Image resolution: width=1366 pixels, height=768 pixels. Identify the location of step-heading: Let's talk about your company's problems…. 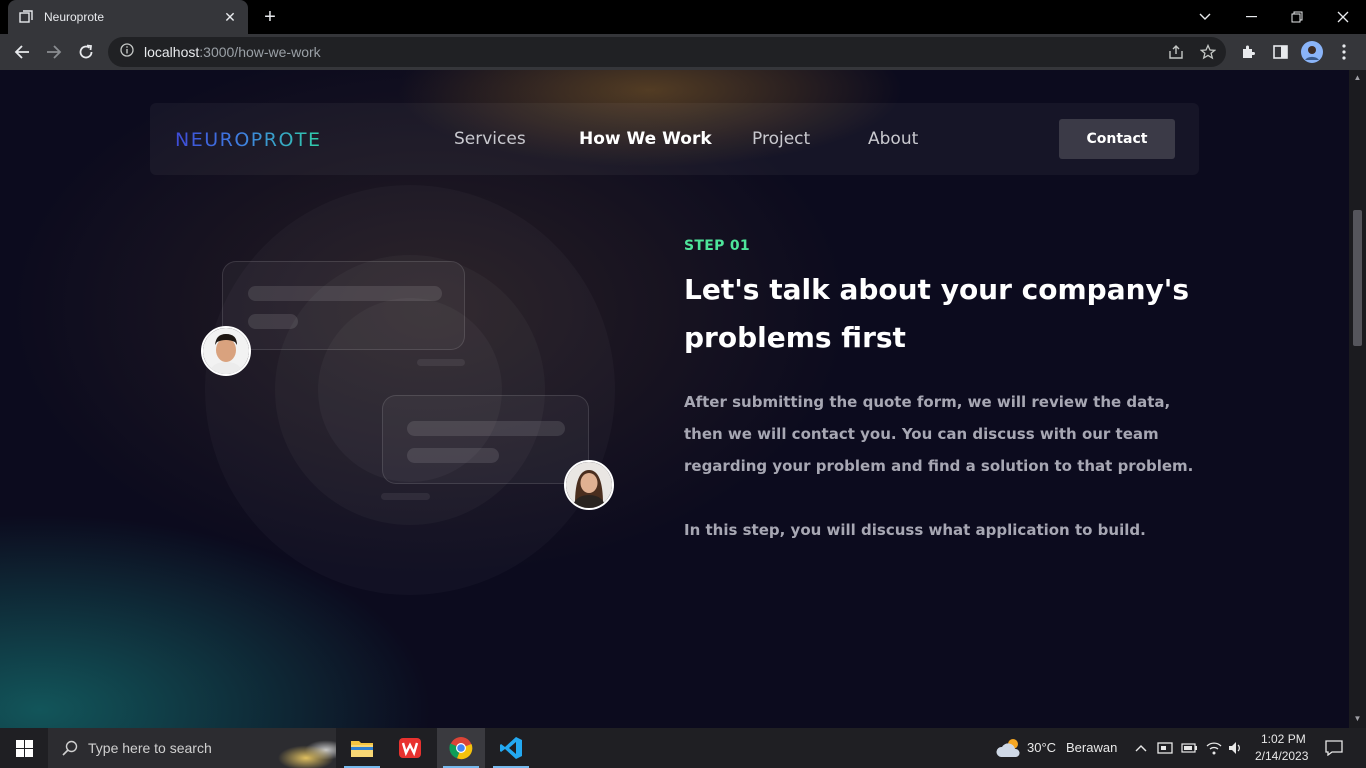
(937, 313).